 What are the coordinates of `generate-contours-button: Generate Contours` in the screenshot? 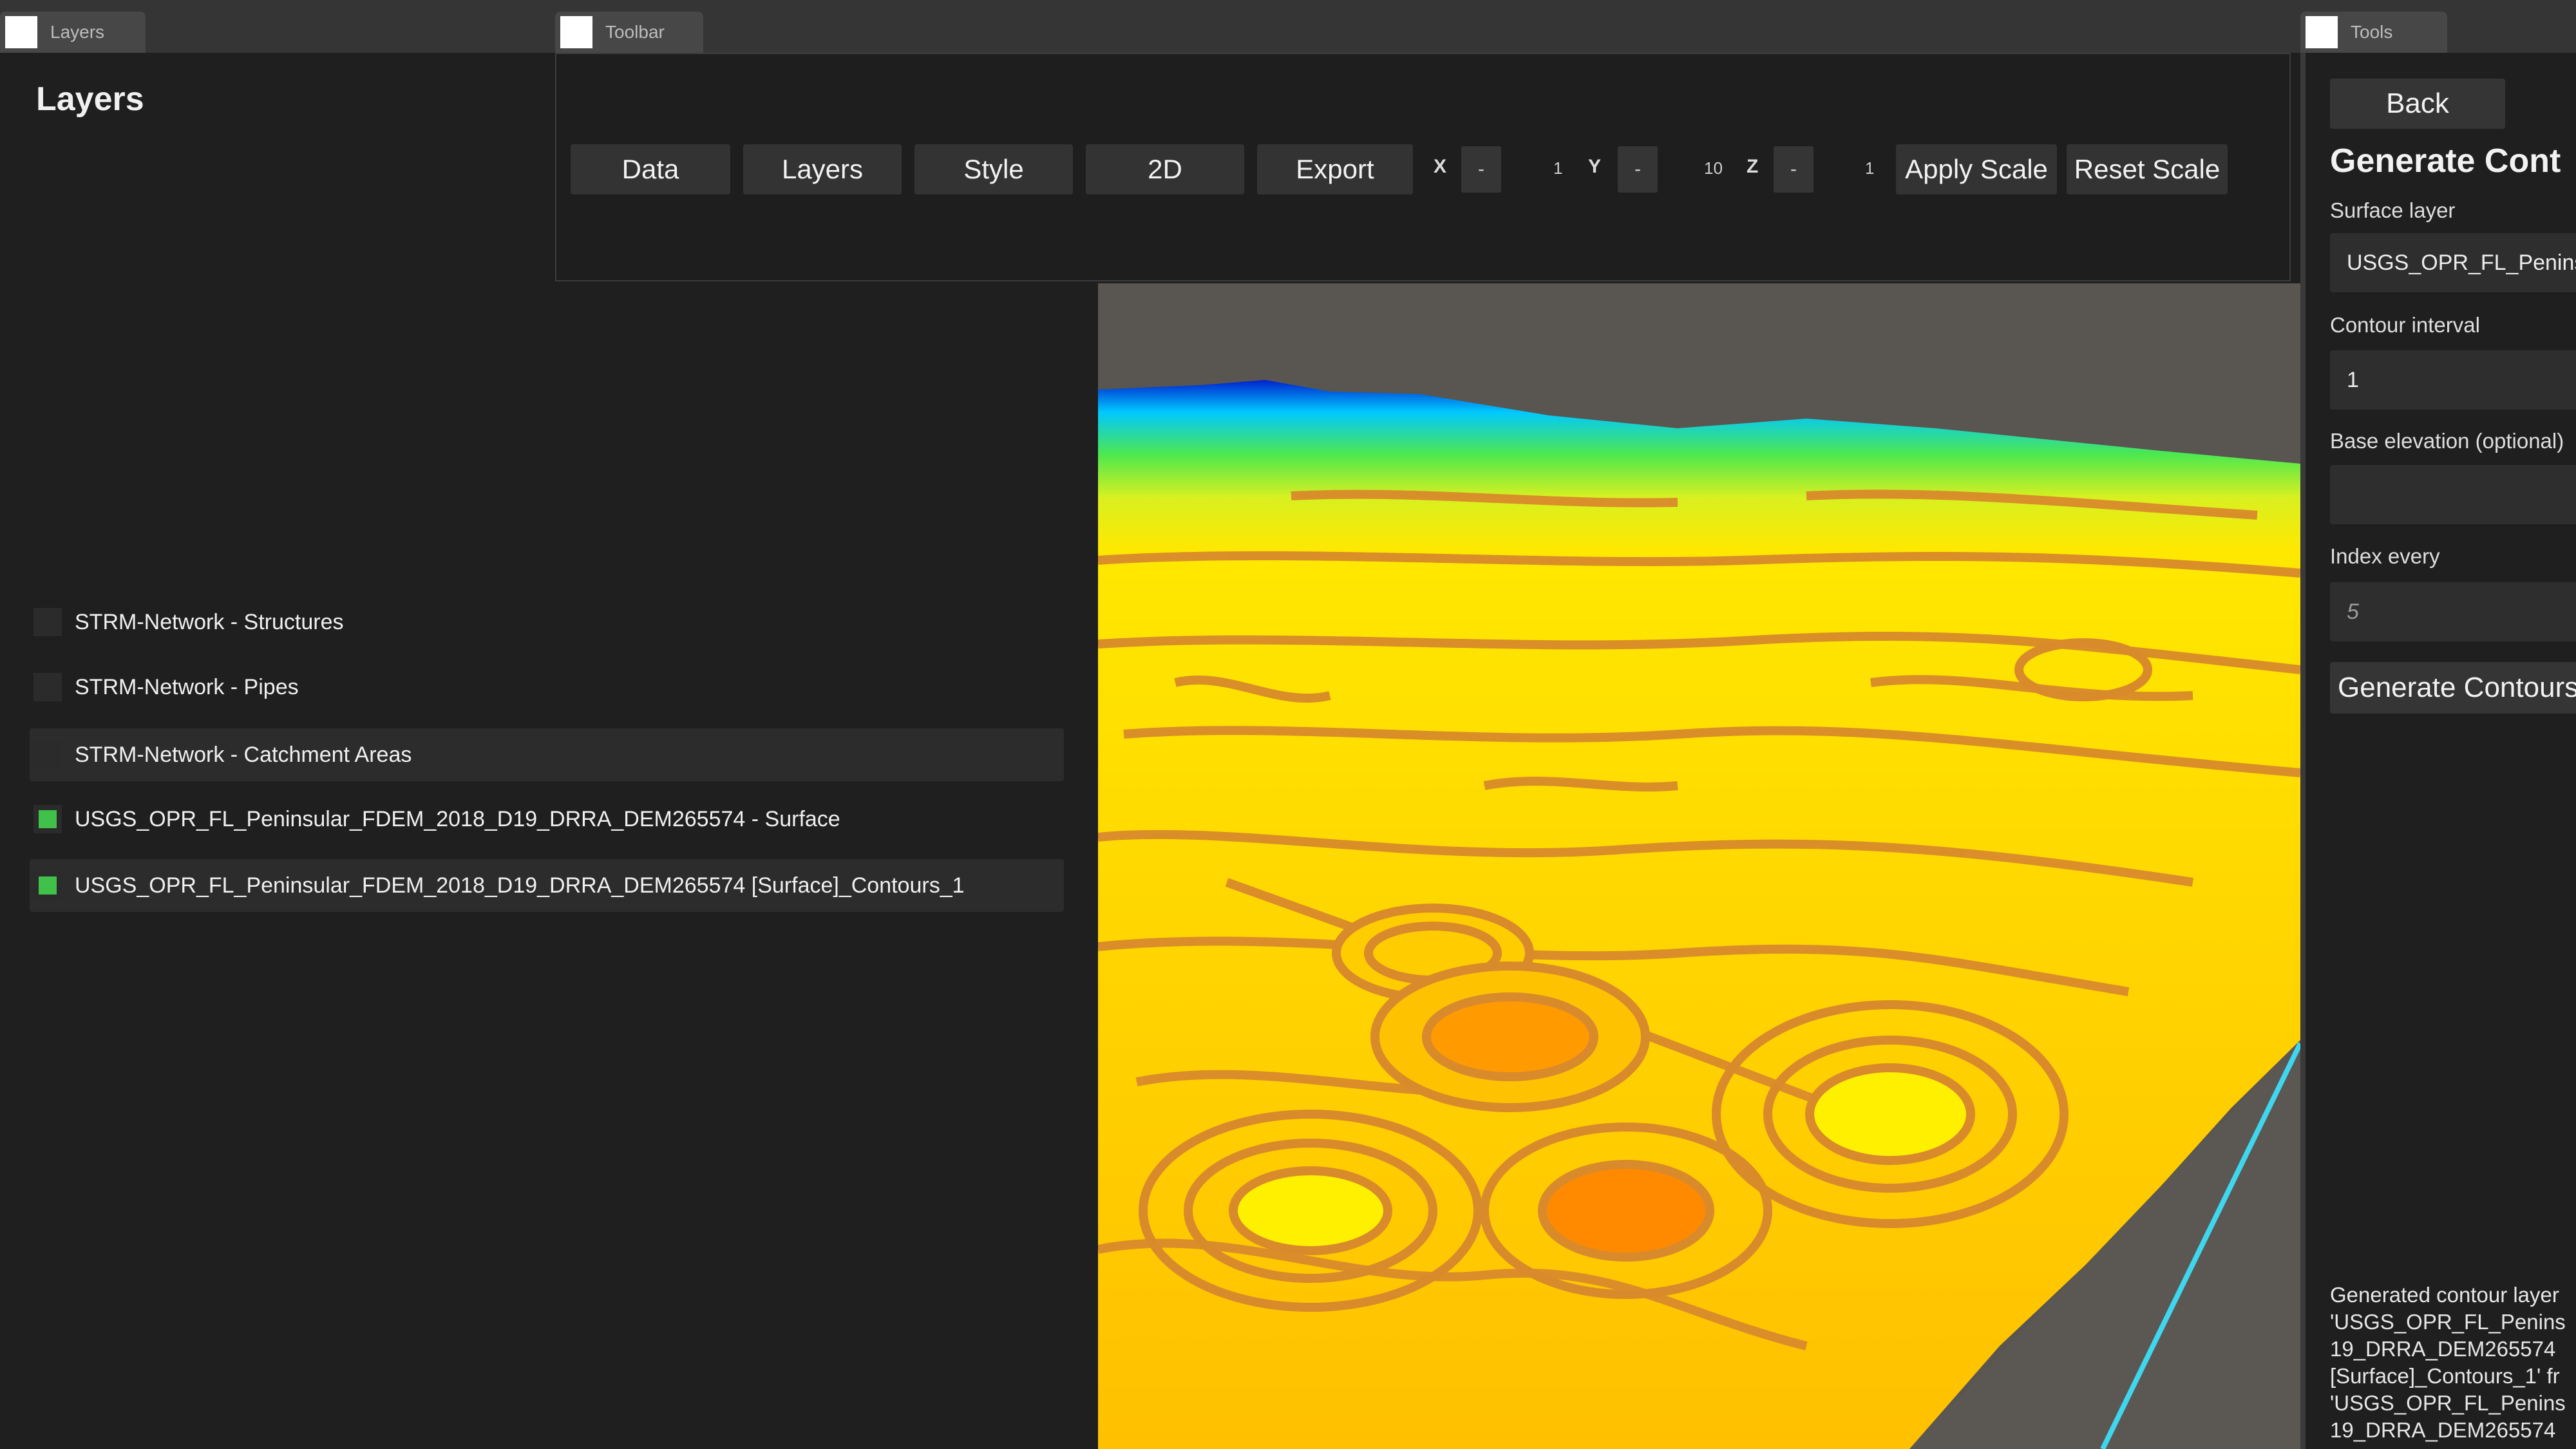 It's located at (2453, 688).